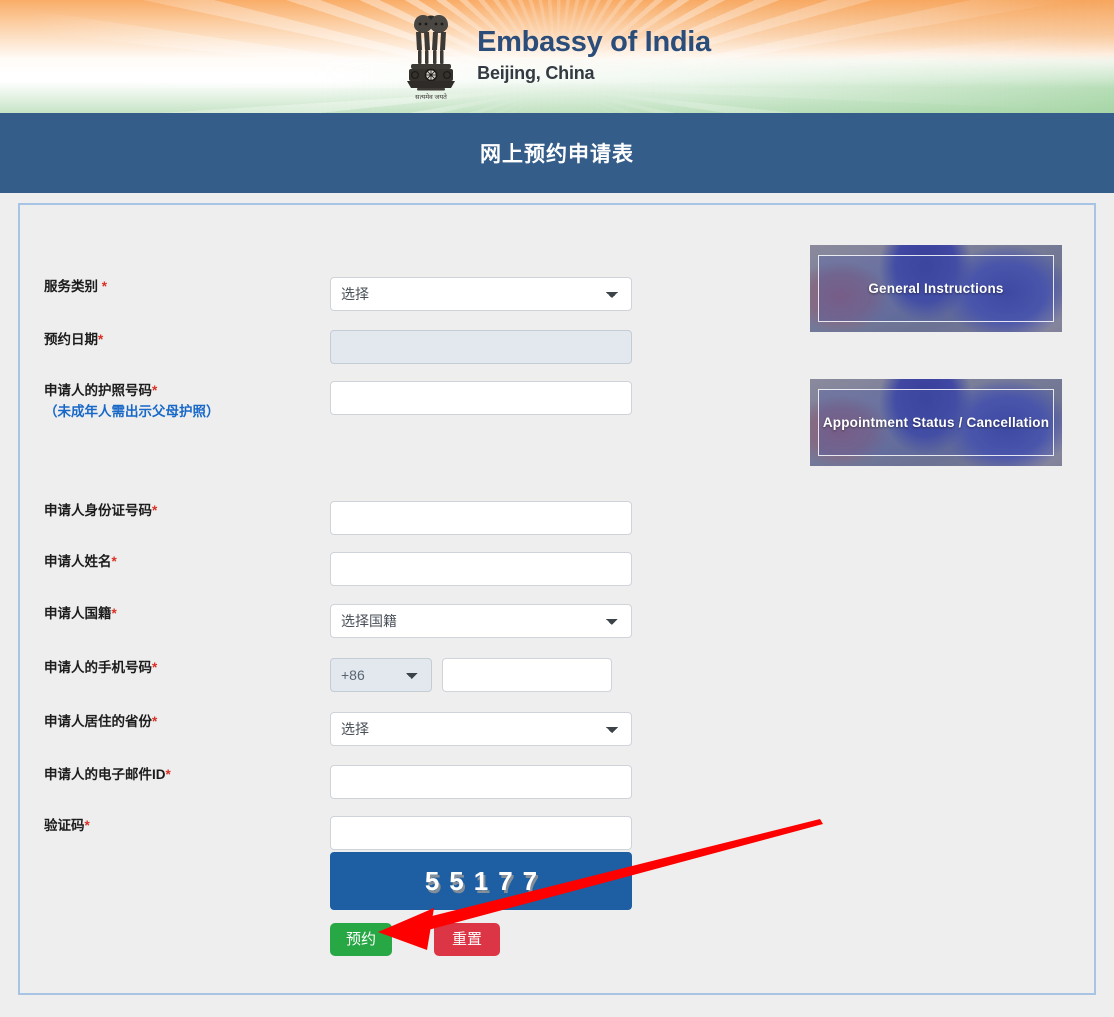 Image resolution: width=1114 pixels, height=1017 pixels. I want to click on page-title: 网上预约申请表, so click(557, 154).